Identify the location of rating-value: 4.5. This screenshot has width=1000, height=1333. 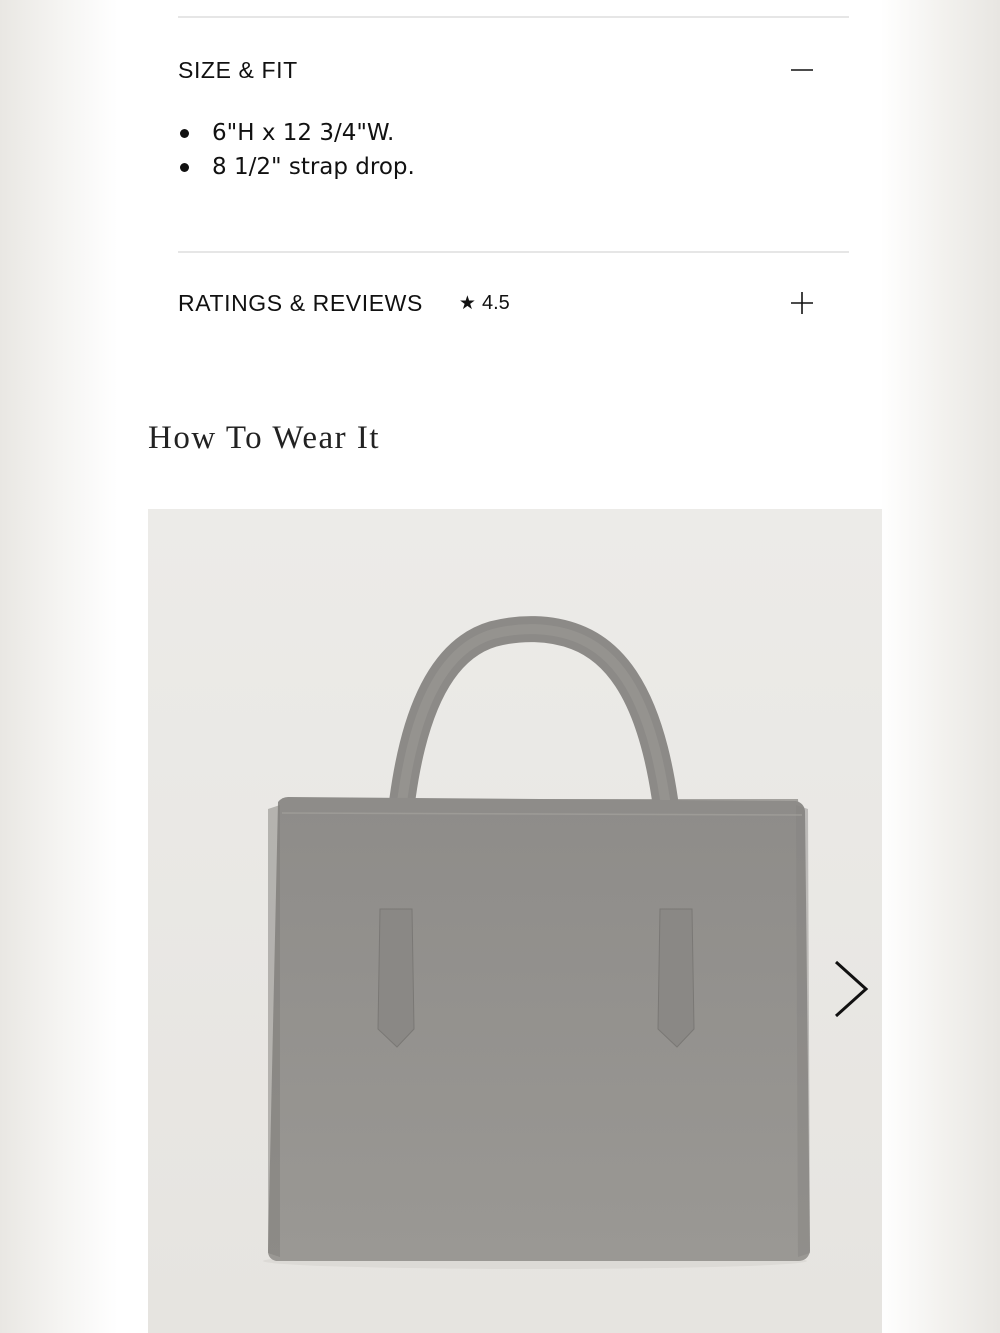
(495, 302).